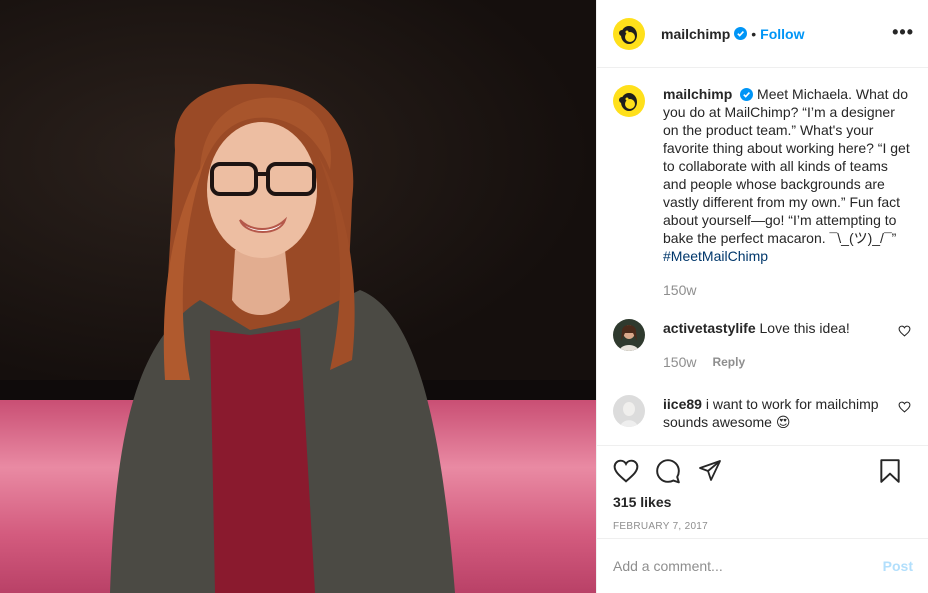  I want to click on reply-button: Reply, so click(728, 362).